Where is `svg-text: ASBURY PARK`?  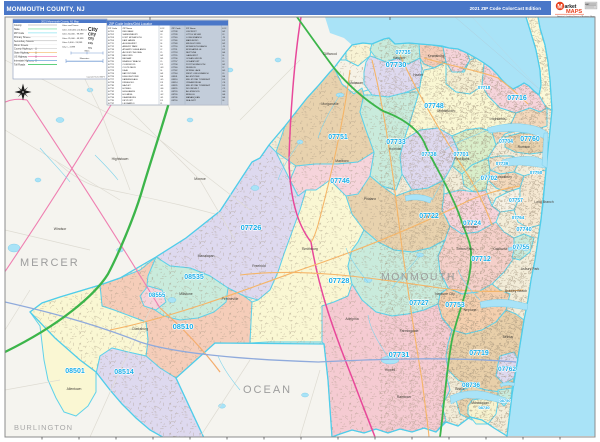 svg-text: ASBURY PARK is located at coordinates (131, 46).